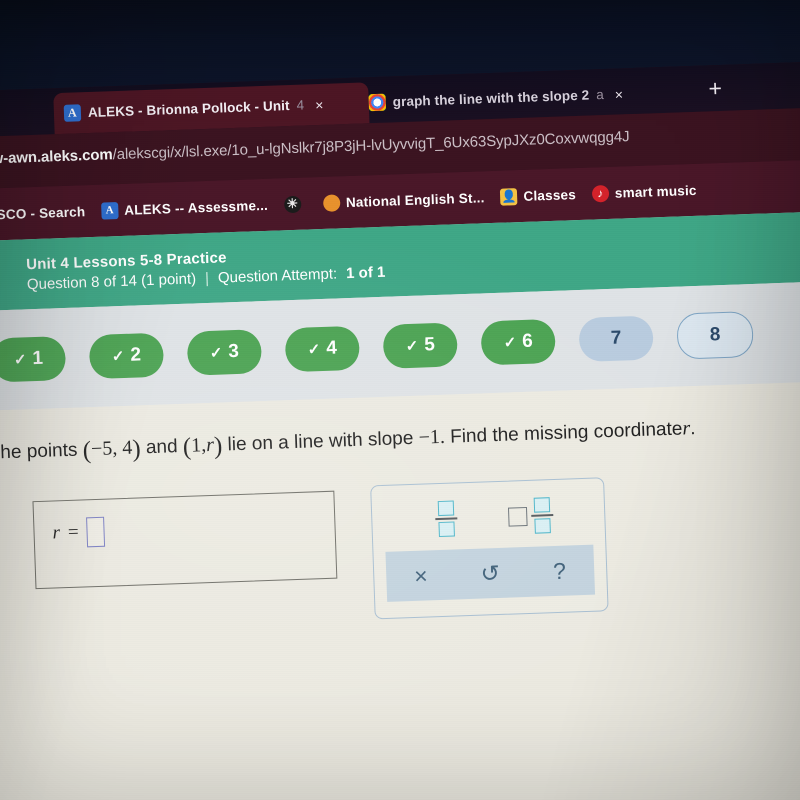 The image size is (800, 800). I want to click on help-button: ?, so click(559, 570).